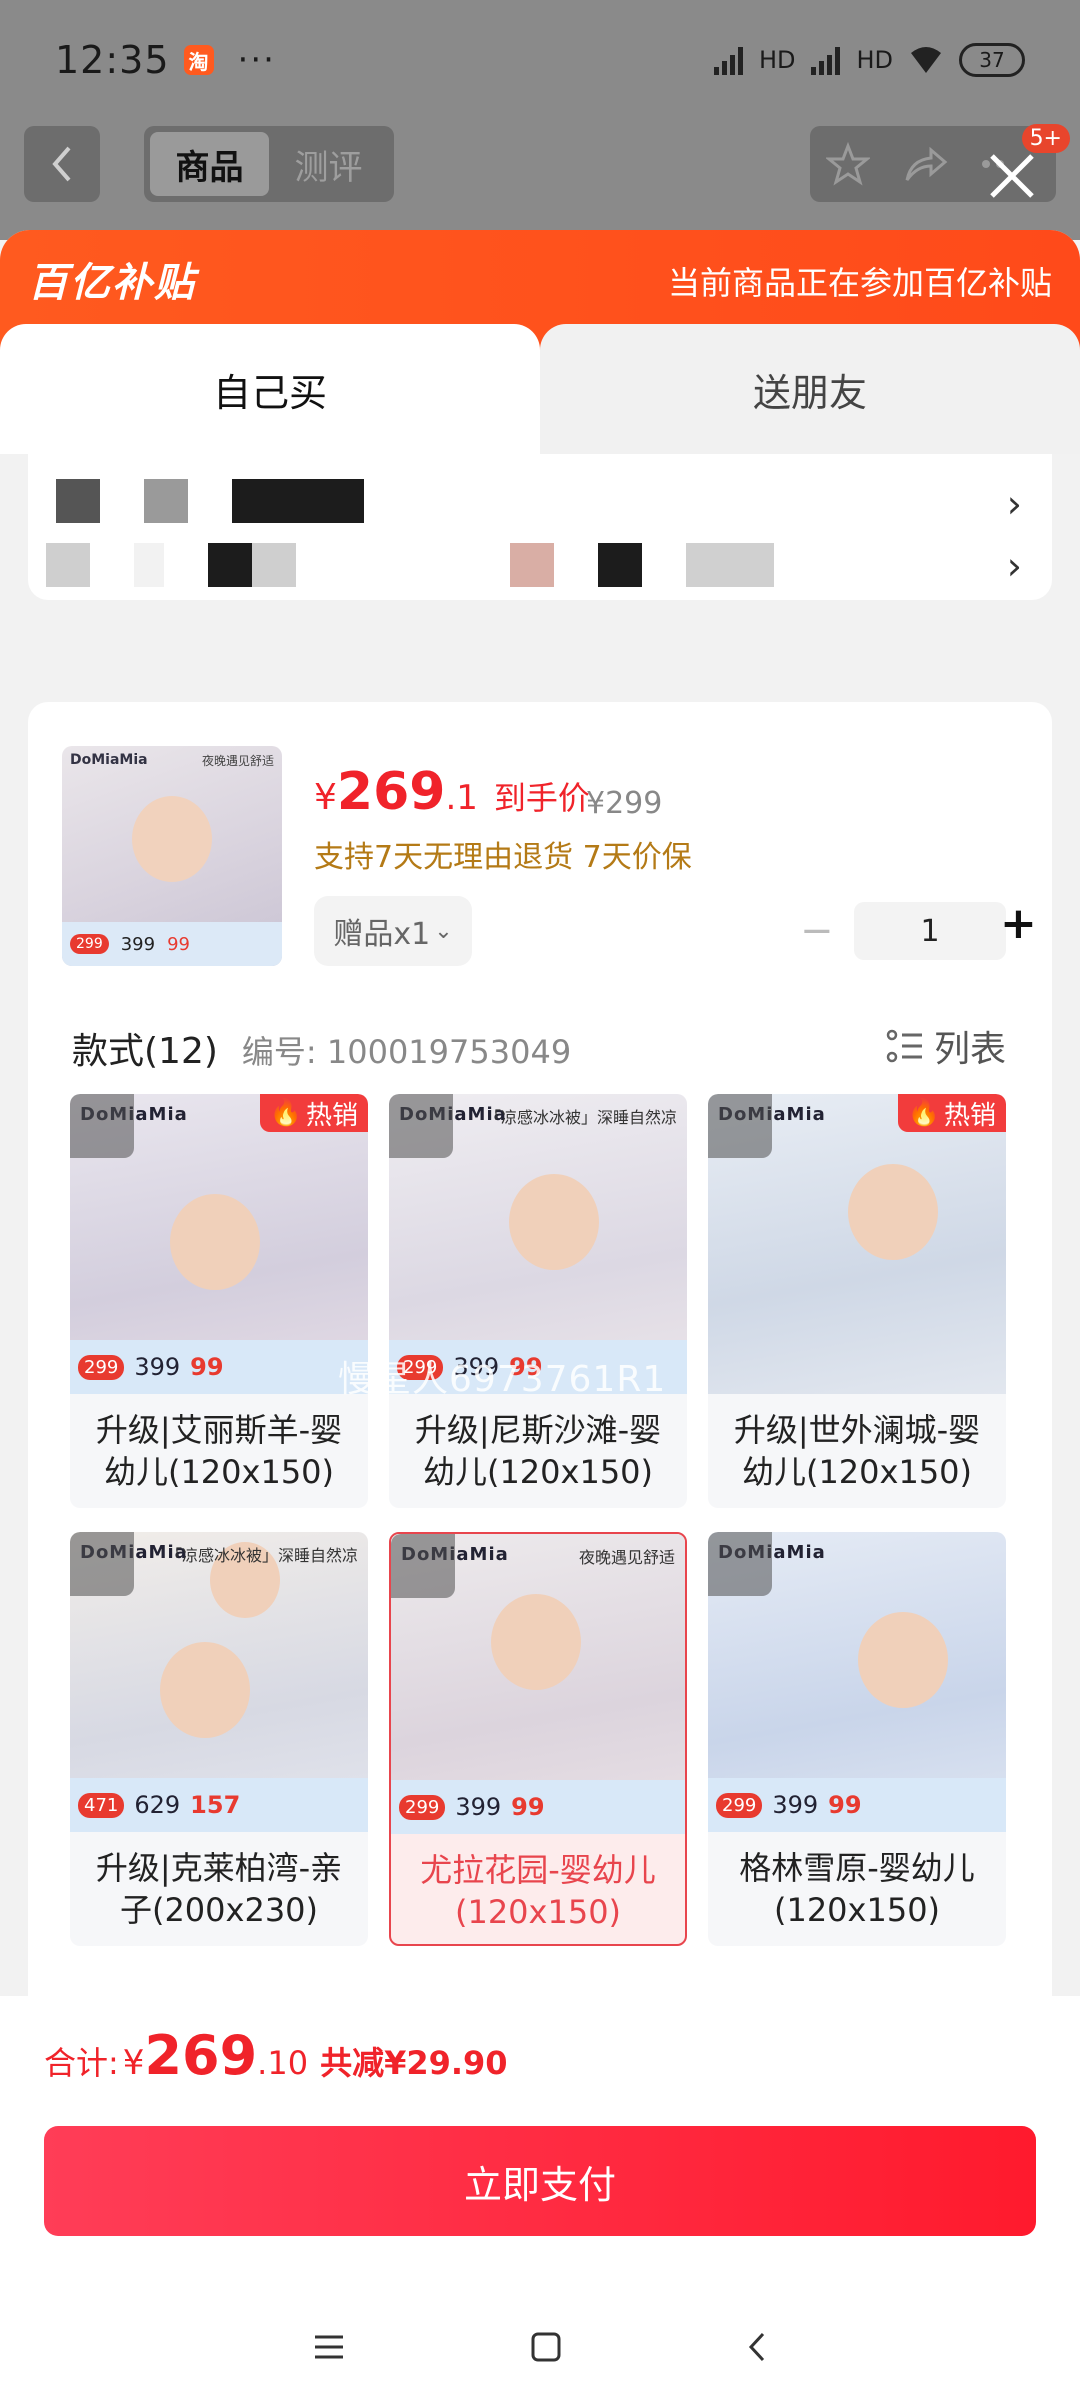 The image size is (1080, 2400). What do you see at coordinates (857, 1739) in the screenshot?
I see `style-option: DoMiaMia 299 399 99 格林雪原-婴幼儿(120x150)` at bounding box center [857, 1739].